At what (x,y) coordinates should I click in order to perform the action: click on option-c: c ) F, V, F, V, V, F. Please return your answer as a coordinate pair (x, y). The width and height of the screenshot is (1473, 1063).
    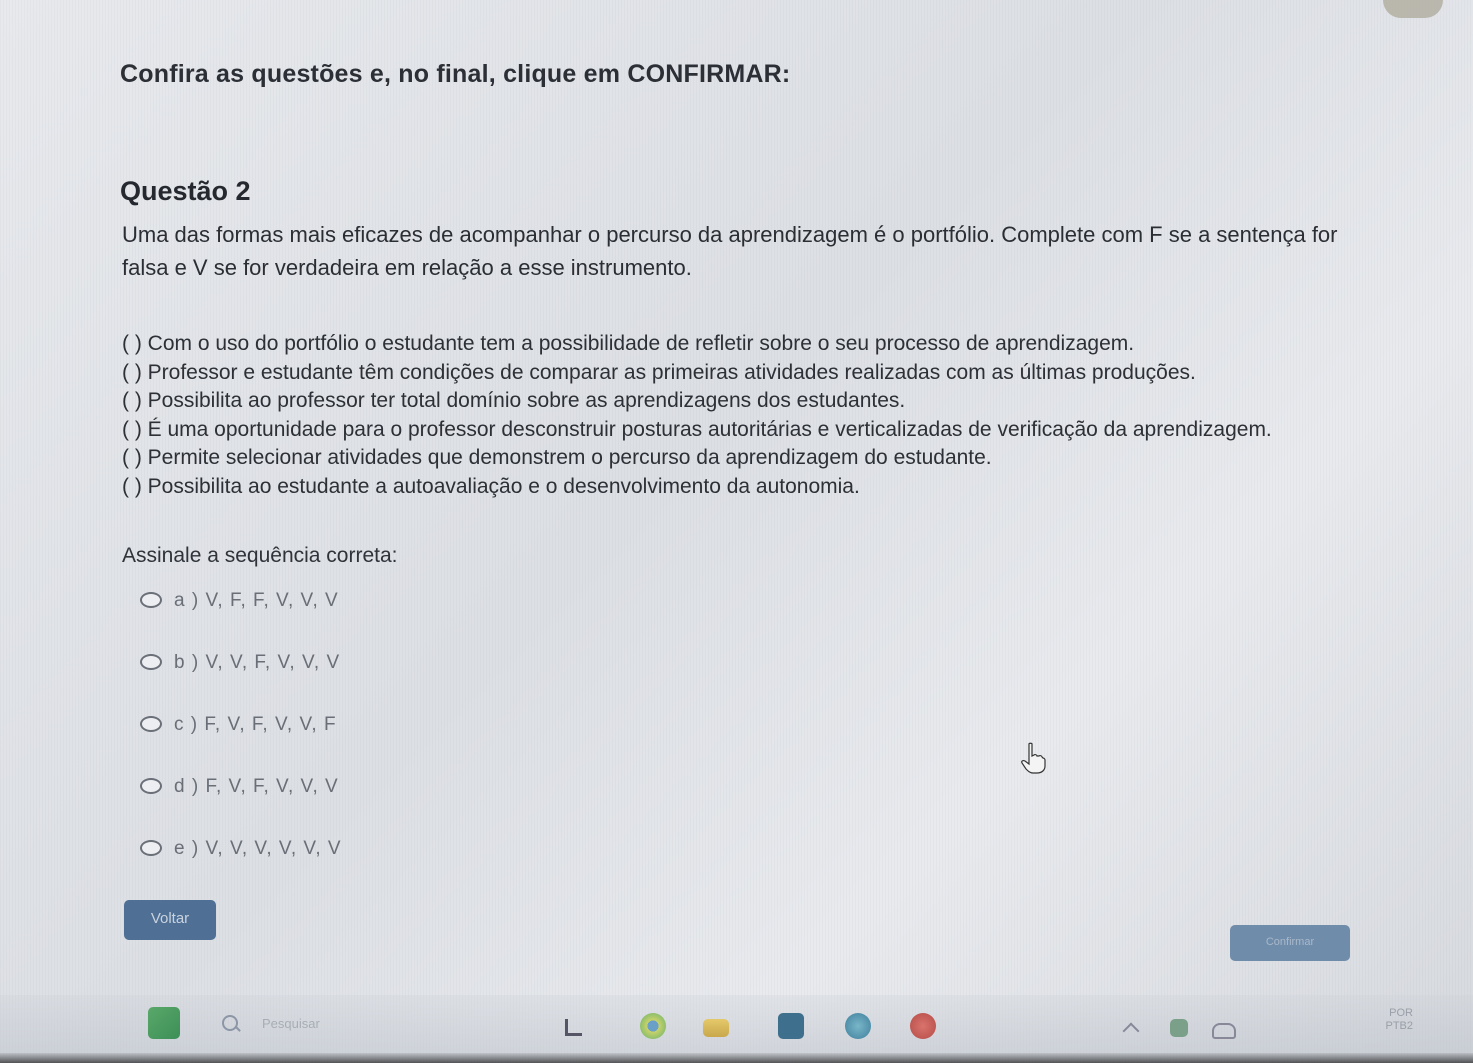
    Looking at the image, I should click on (241, 745).